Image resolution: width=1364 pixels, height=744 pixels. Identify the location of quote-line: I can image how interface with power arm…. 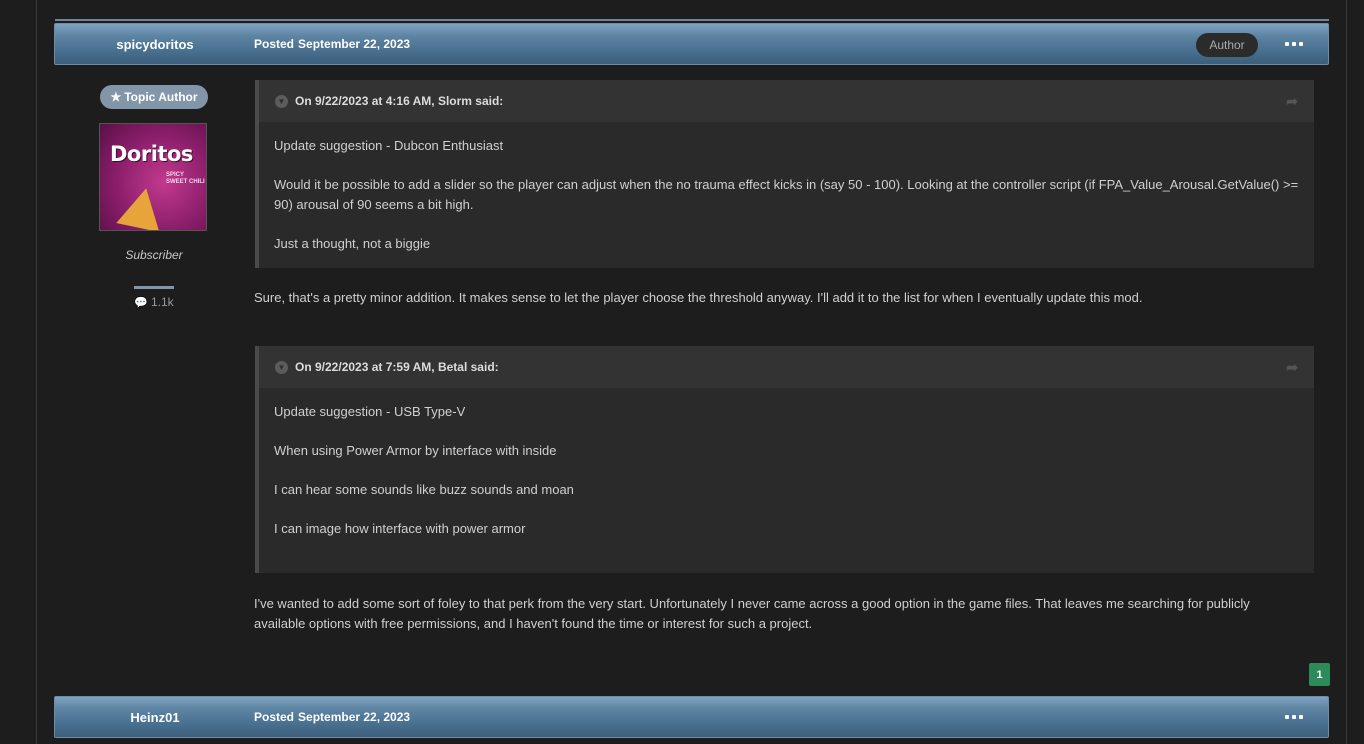
(400, 528).